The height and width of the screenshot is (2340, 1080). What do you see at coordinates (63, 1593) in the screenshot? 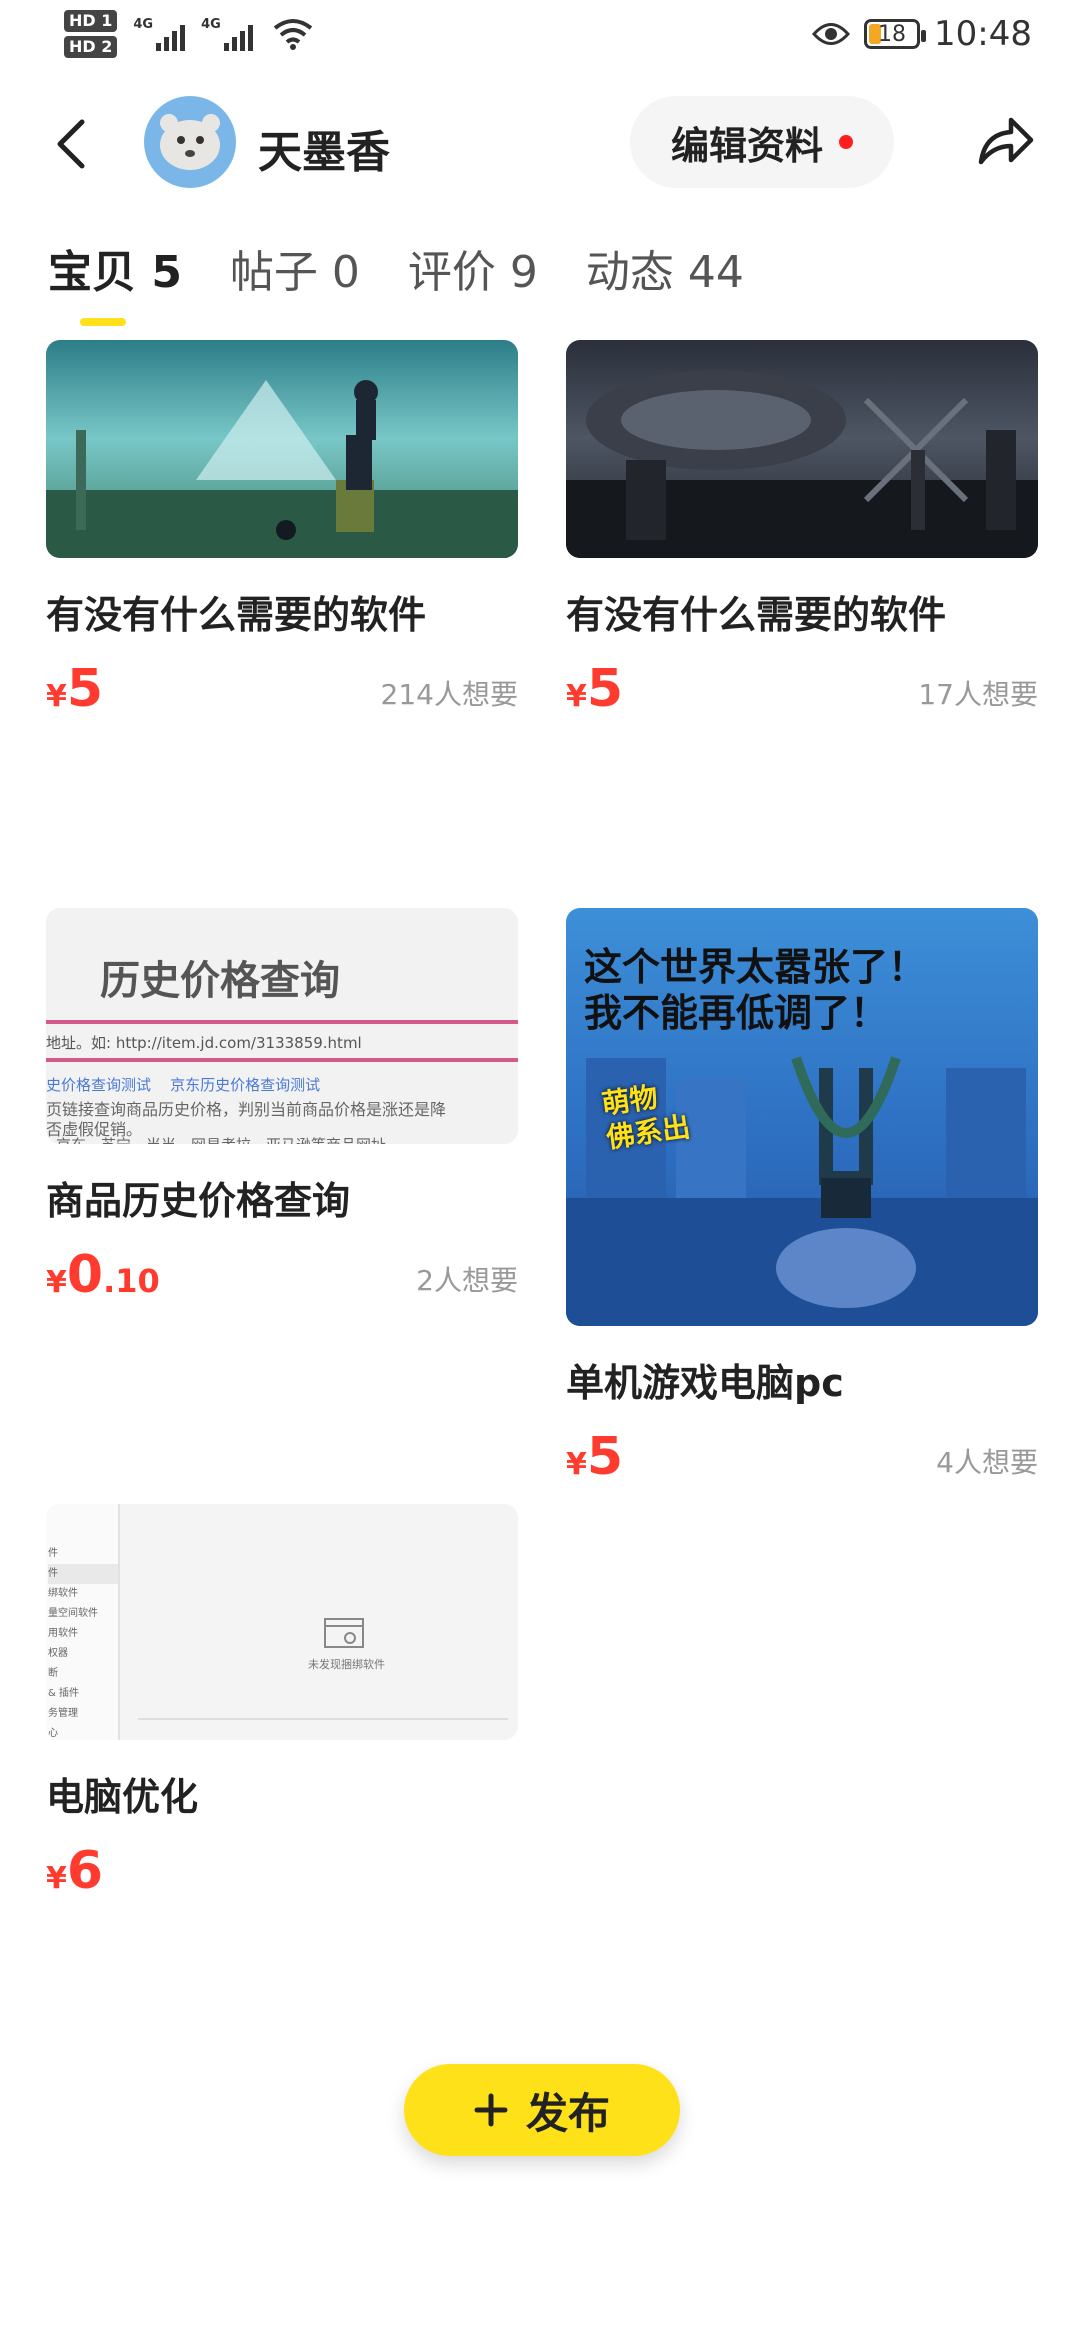
I see `thumb-menu-item: 绑软件` at bounding box center [63, 1593].